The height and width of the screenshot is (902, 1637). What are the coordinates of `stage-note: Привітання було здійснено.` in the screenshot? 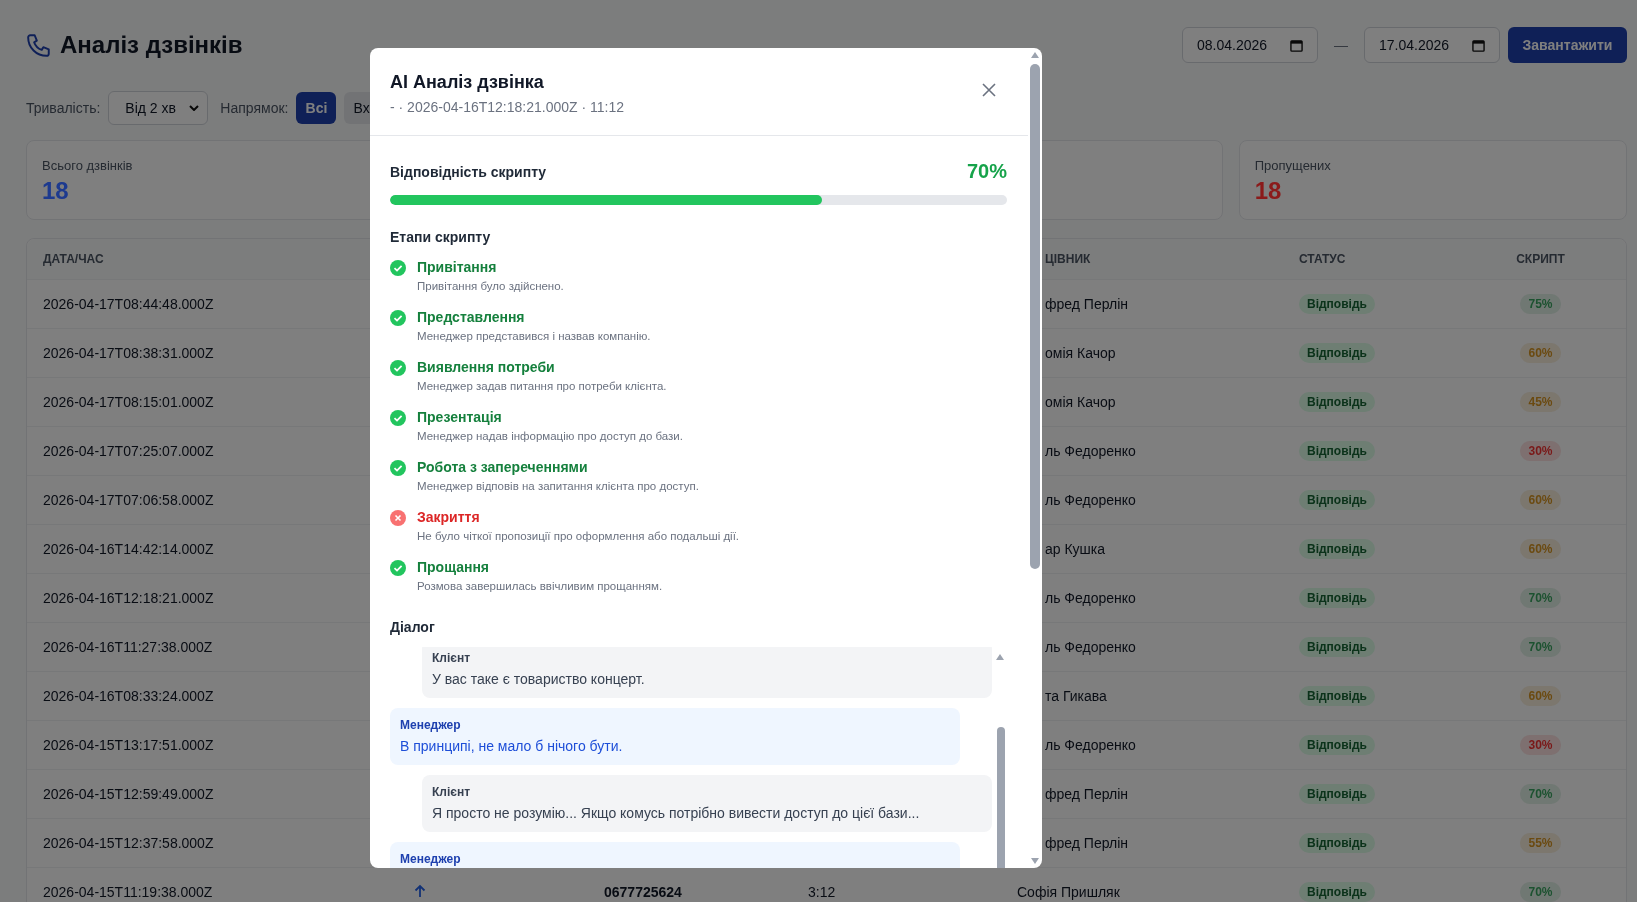 It's located at (490, 286).